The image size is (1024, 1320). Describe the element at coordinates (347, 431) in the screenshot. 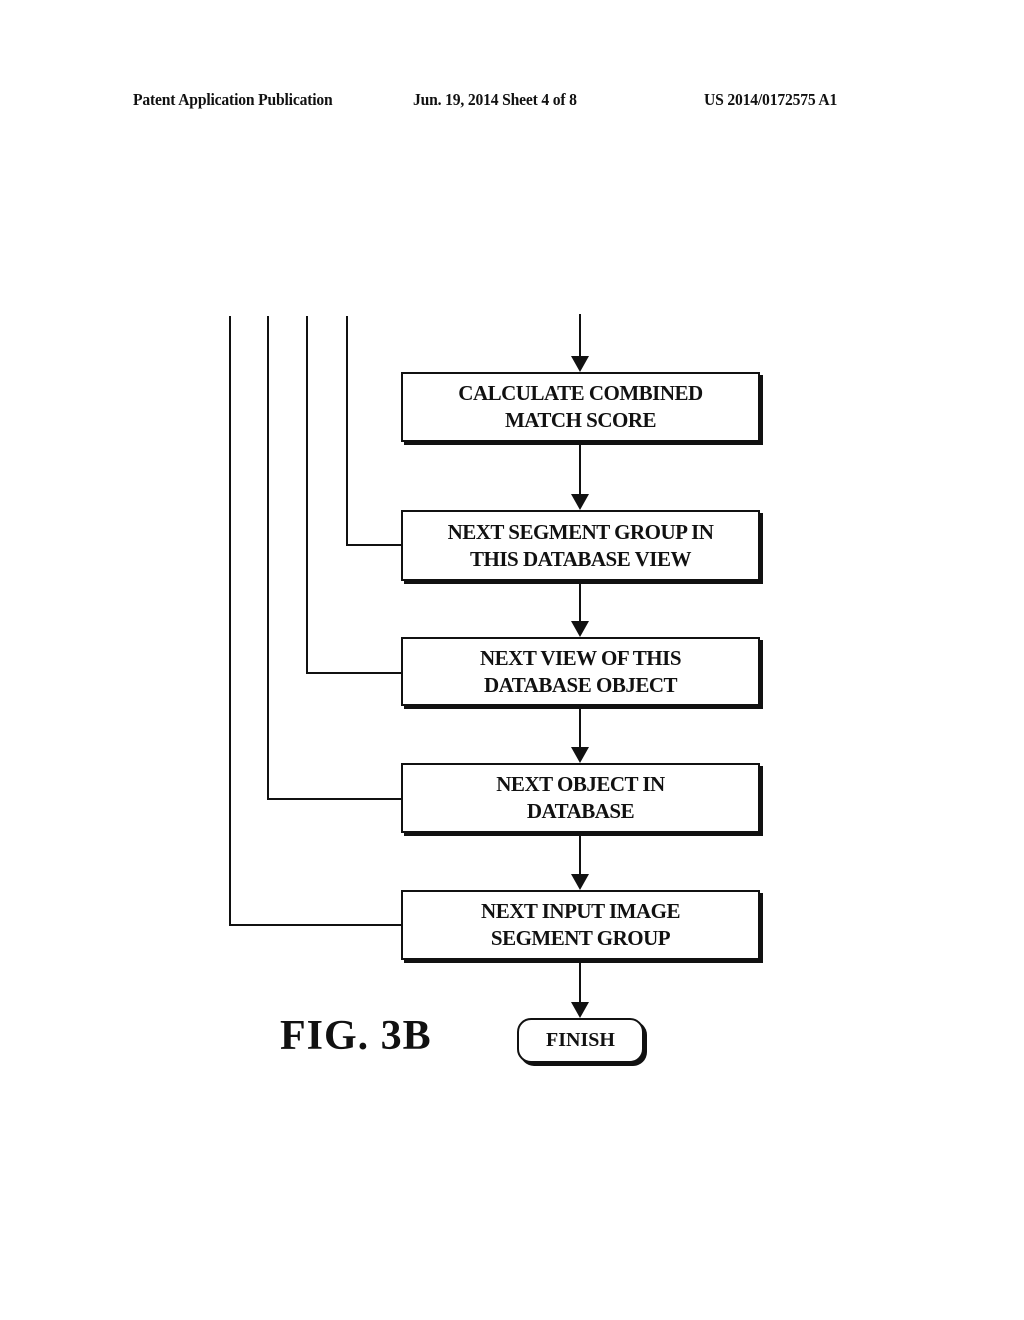

I see `loop-line-segment` at that location.